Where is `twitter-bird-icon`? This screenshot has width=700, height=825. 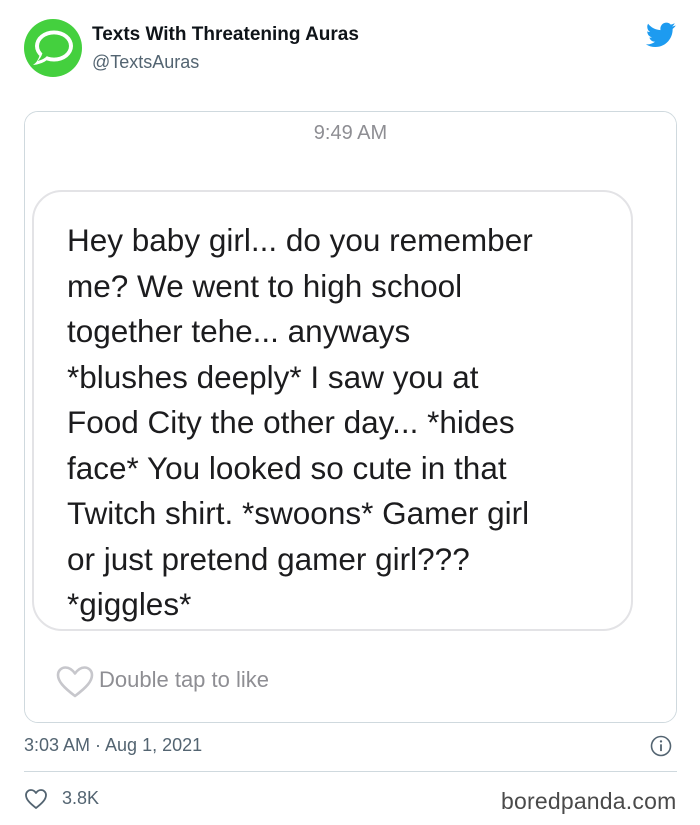 twitter-bird-icon is located at coordinates (661, 35).